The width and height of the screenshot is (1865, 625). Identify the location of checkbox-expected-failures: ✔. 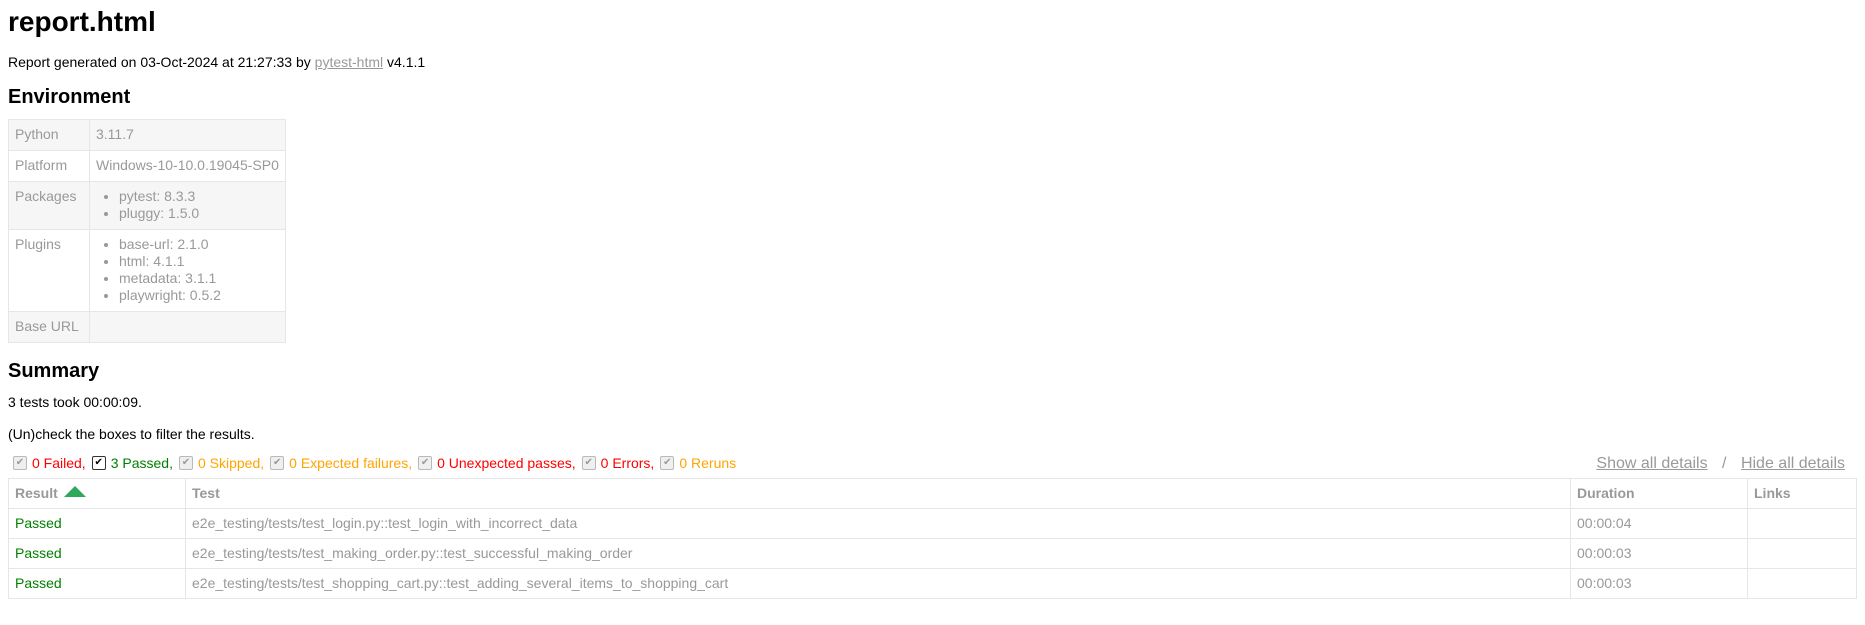
(277, 463).